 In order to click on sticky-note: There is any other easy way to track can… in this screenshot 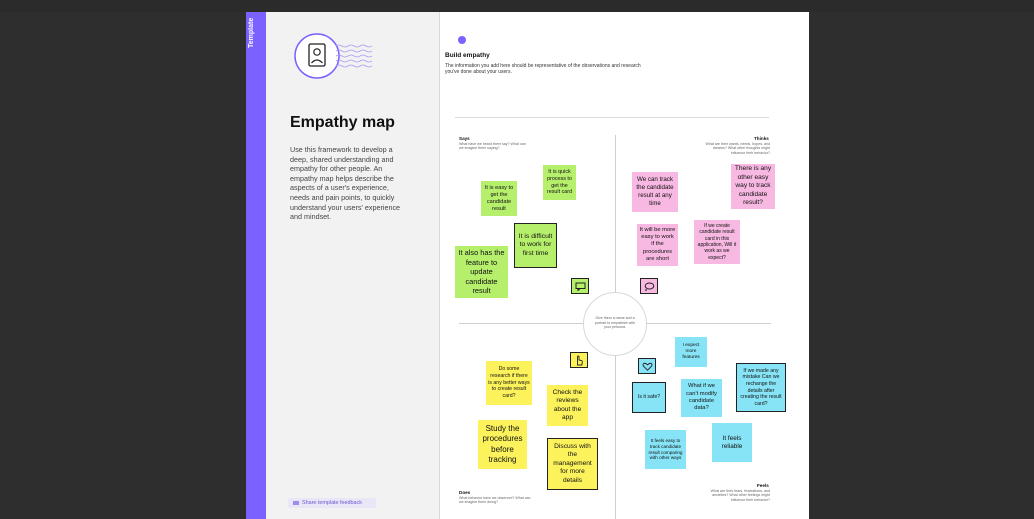, I will do `click(753, 186)`.